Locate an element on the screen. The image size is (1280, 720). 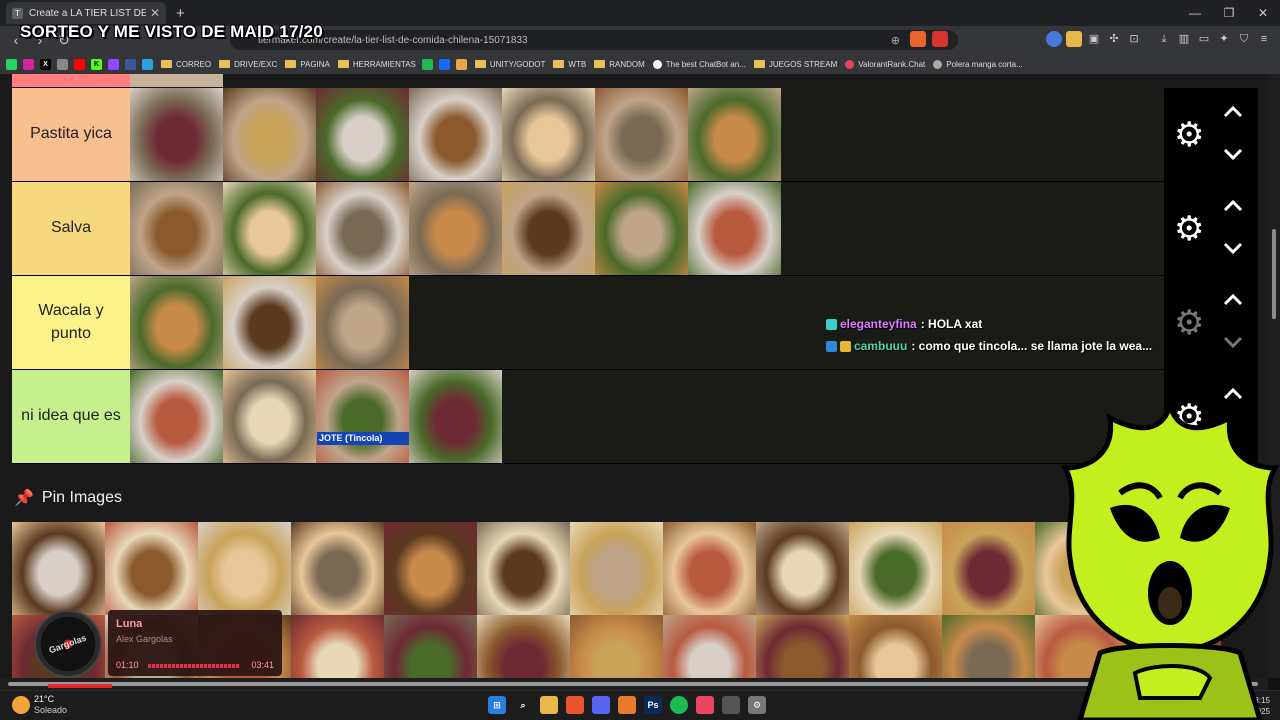
behance-icon is located at coordinates (444, 64).